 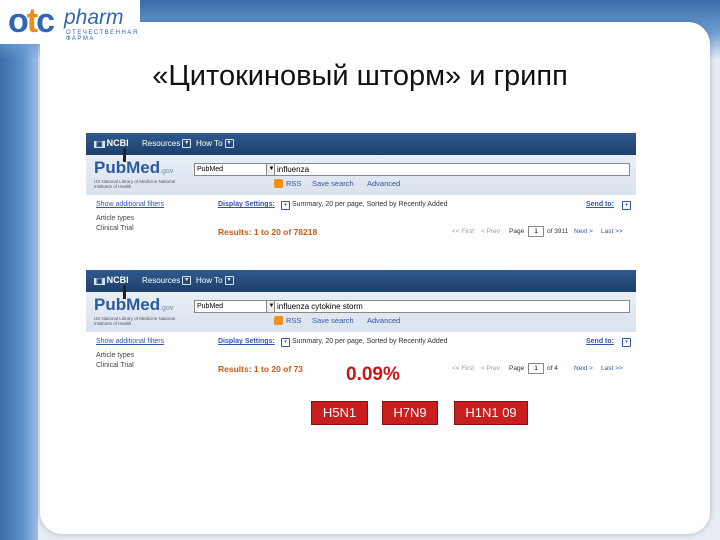 I want to click on slide-title: «Цитокиновый шторм» и грипп, so click(x=360, y=76).